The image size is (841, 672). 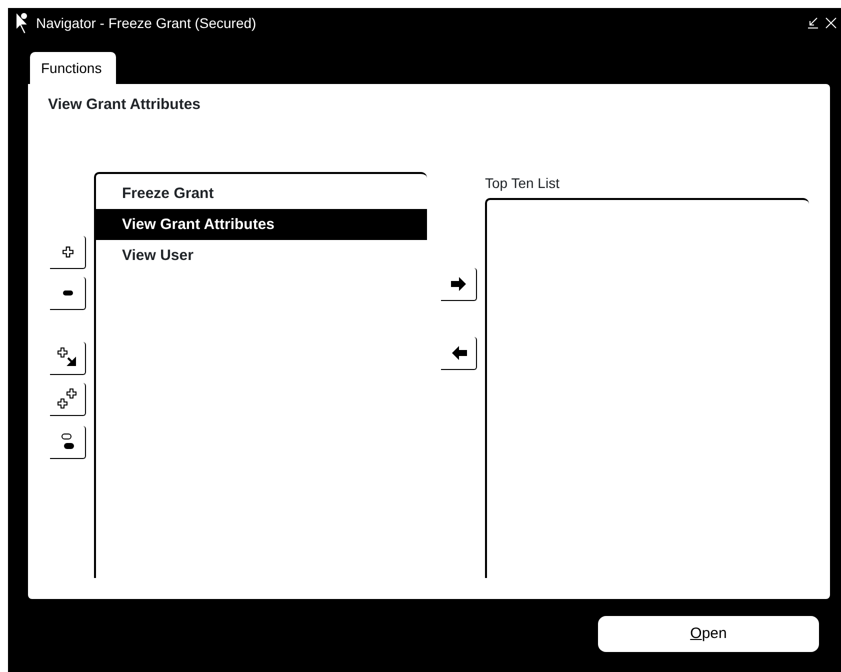 I want to click on list-item: View Grant Attributes, so click(x=261, y=224).